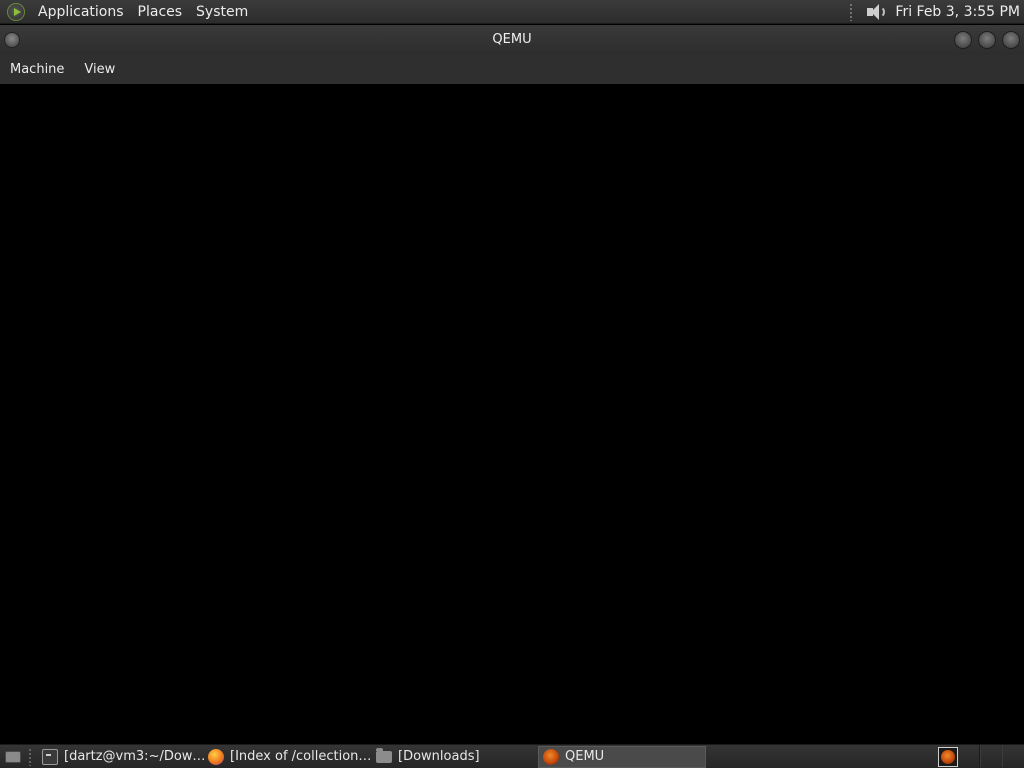 This screenshot has height=768, width=1024. Describe the element at coordinates (876, 12) in the screenshot. I see `volume-icon` at that location.